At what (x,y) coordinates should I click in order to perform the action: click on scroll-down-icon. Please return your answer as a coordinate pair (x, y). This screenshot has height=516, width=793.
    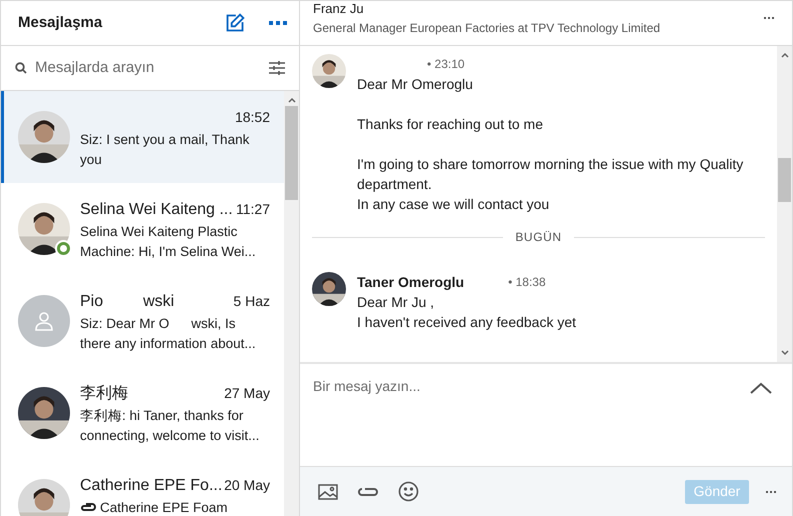
    Looking at the image, I should click on (784, 353).